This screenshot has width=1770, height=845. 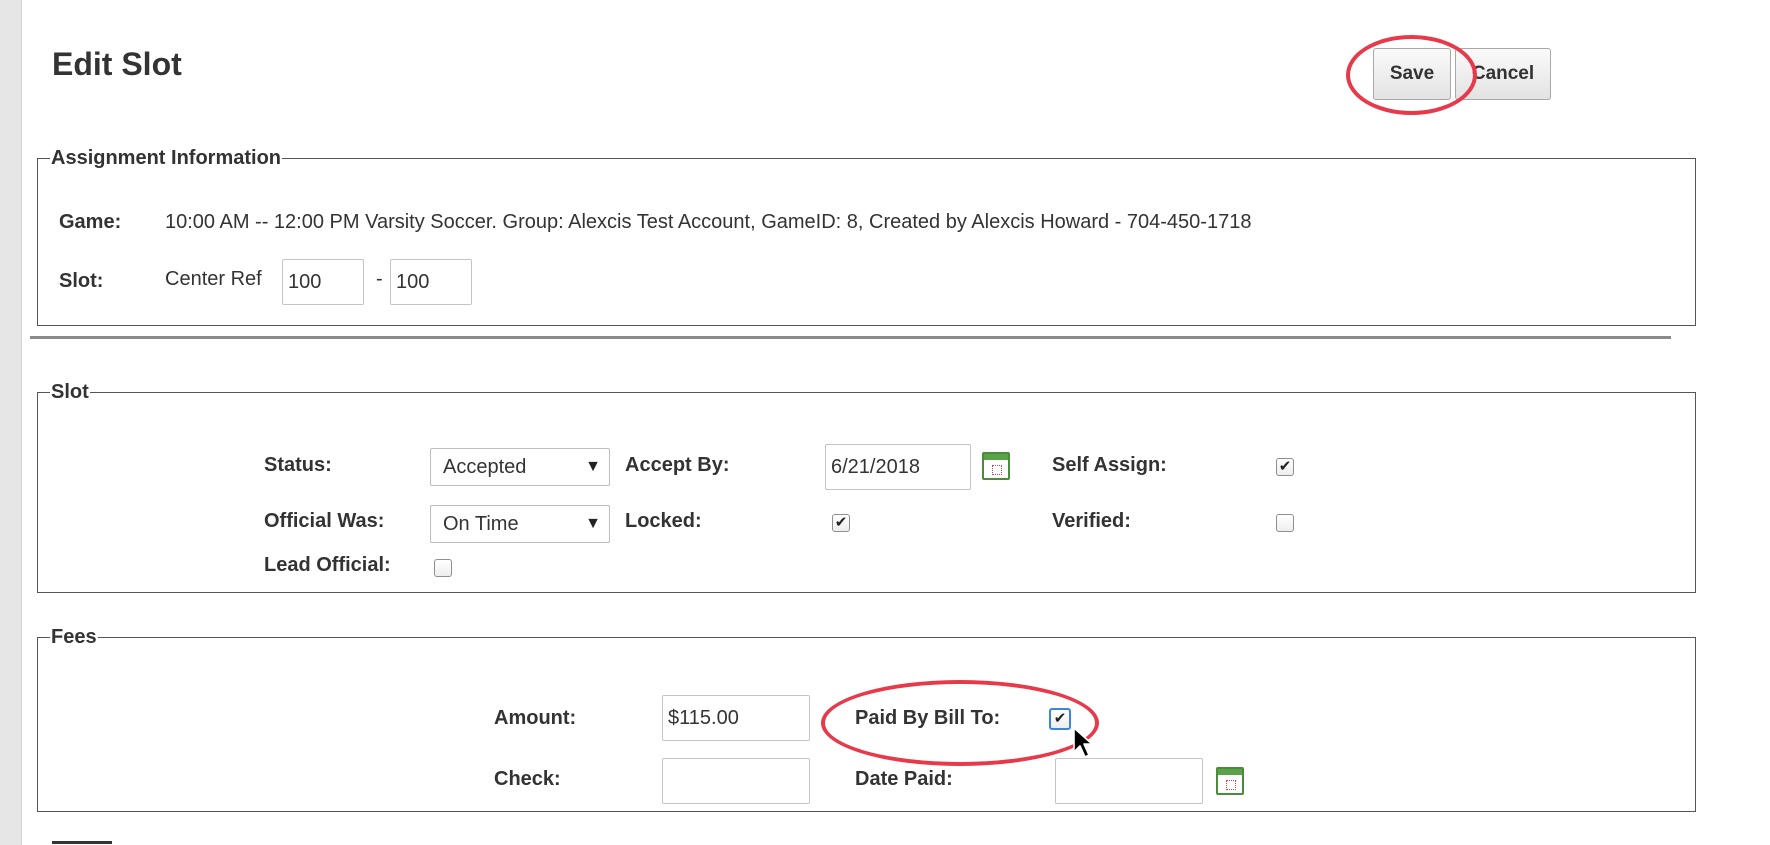 What do you see at coordinates (166, 158) in the screenshot?
I see `assignment-information-legend: Assignment Information` at bounding box center [166, 158].